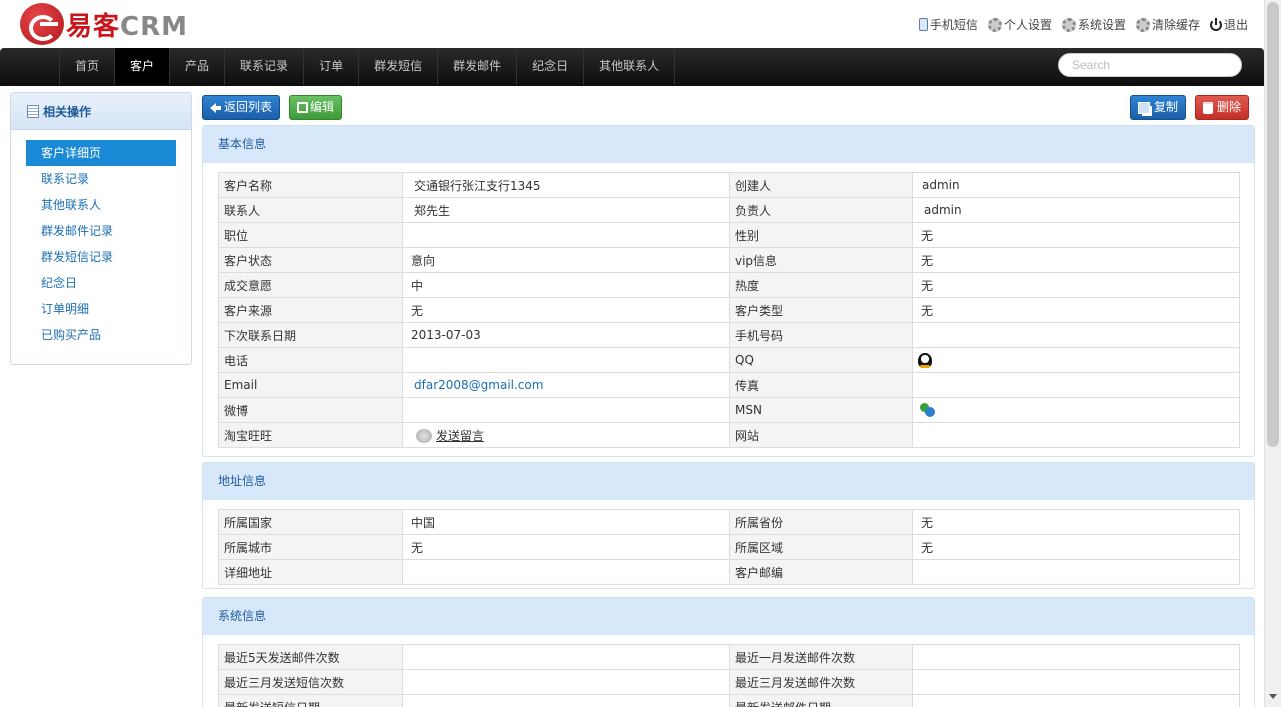 The image size is (1281, 707). What do you see at coordinates (423, 260) in the screenshot?
I see `value-text: 意向` at bounding box center [423, 260].